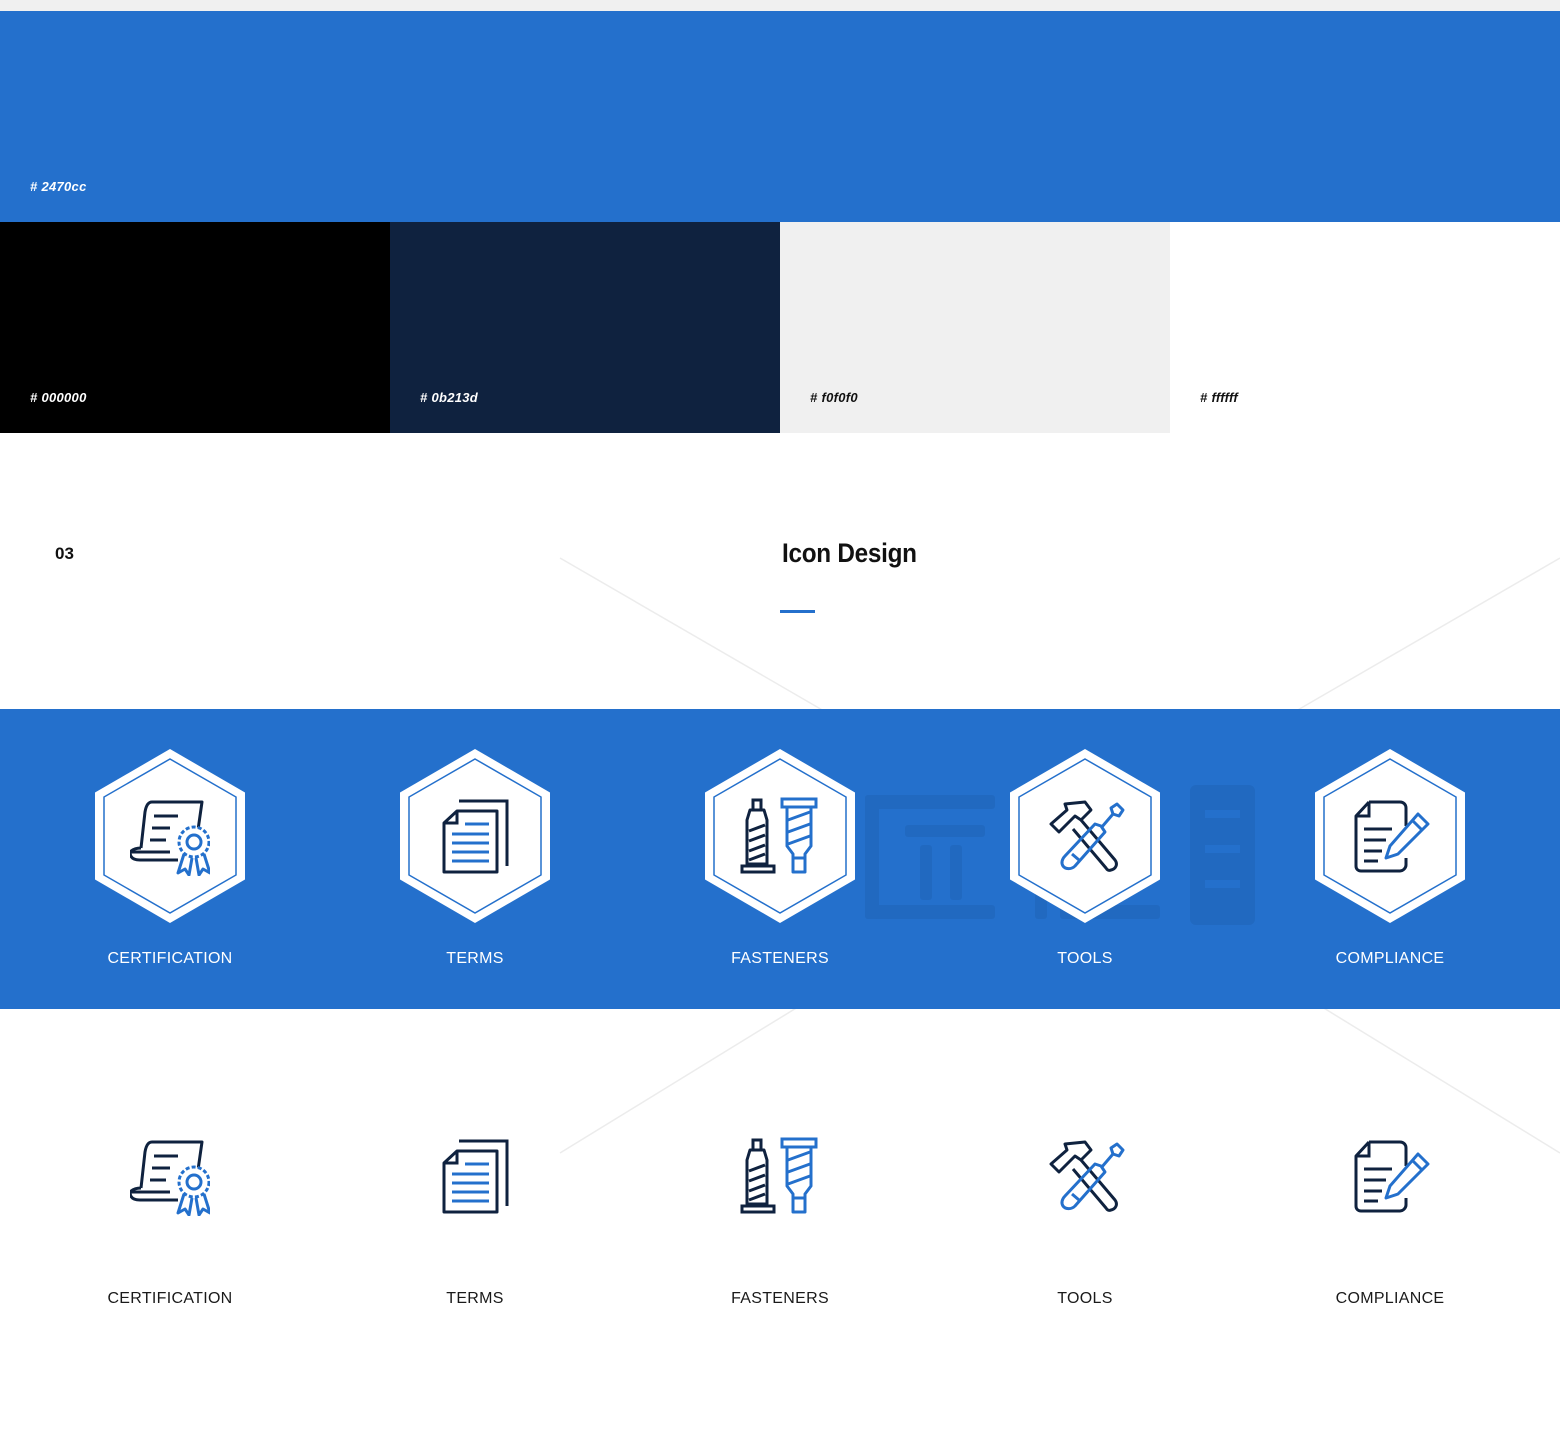  Describe the element at coordinates (780, 116) in the screenshot. I see `swatch-primary: # 2470cc` at that location.